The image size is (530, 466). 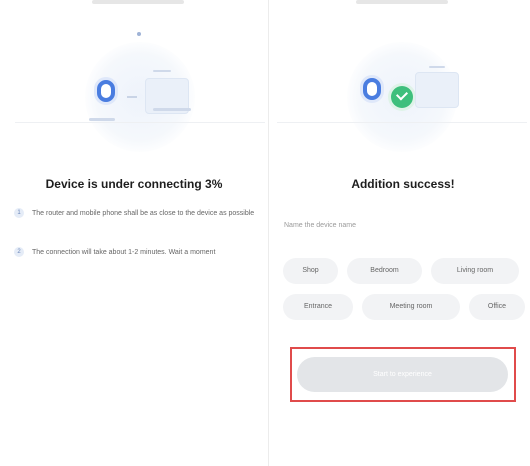 What do you see at coordinates (402, 374) in the screenshot?
I see `start-experience-button: Start to experience` at bounding box center [402, 374].